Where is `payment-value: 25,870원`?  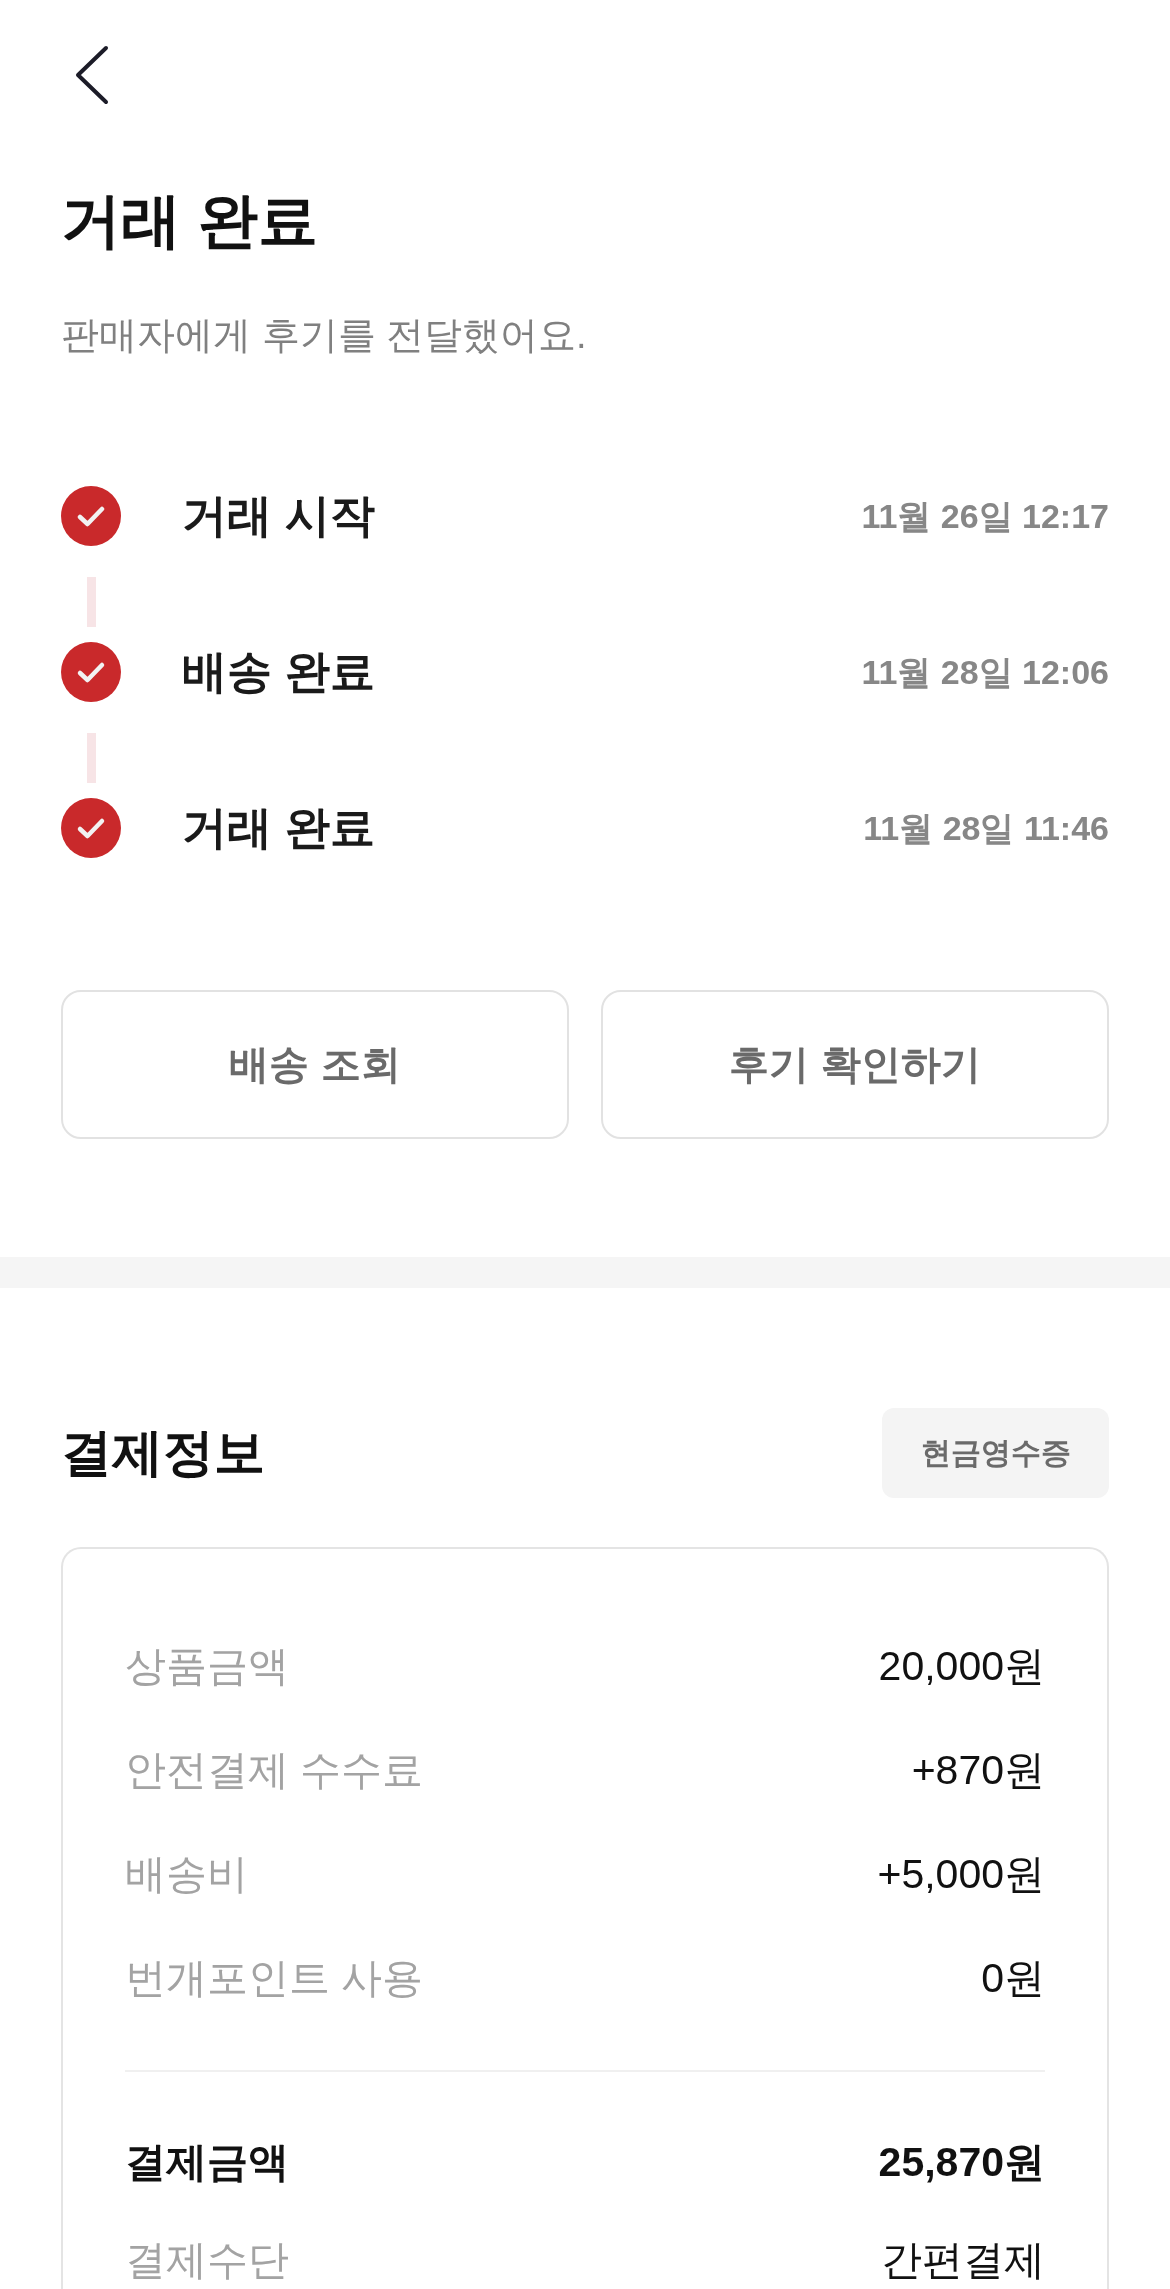
payment-value: 25,870원 is located at coordinates (961, 2162).